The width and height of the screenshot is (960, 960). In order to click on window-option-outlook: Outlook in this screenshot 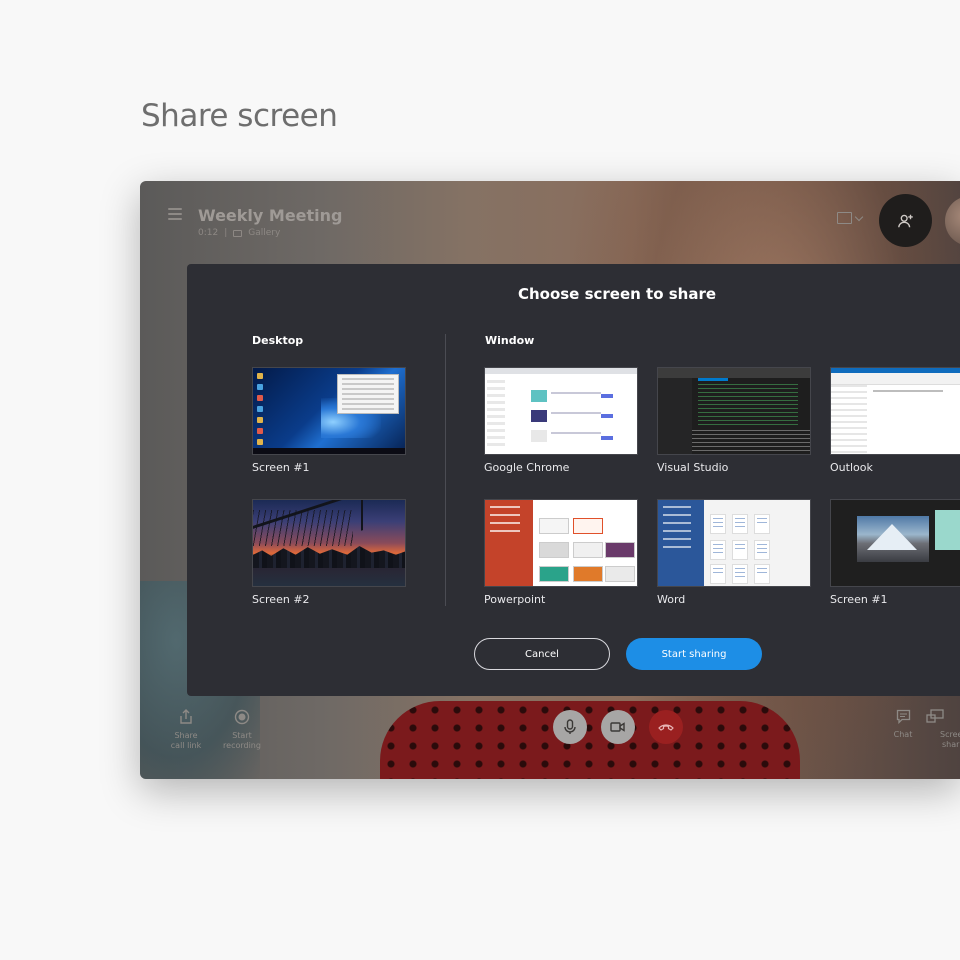, I will do `click(895, 420)`.